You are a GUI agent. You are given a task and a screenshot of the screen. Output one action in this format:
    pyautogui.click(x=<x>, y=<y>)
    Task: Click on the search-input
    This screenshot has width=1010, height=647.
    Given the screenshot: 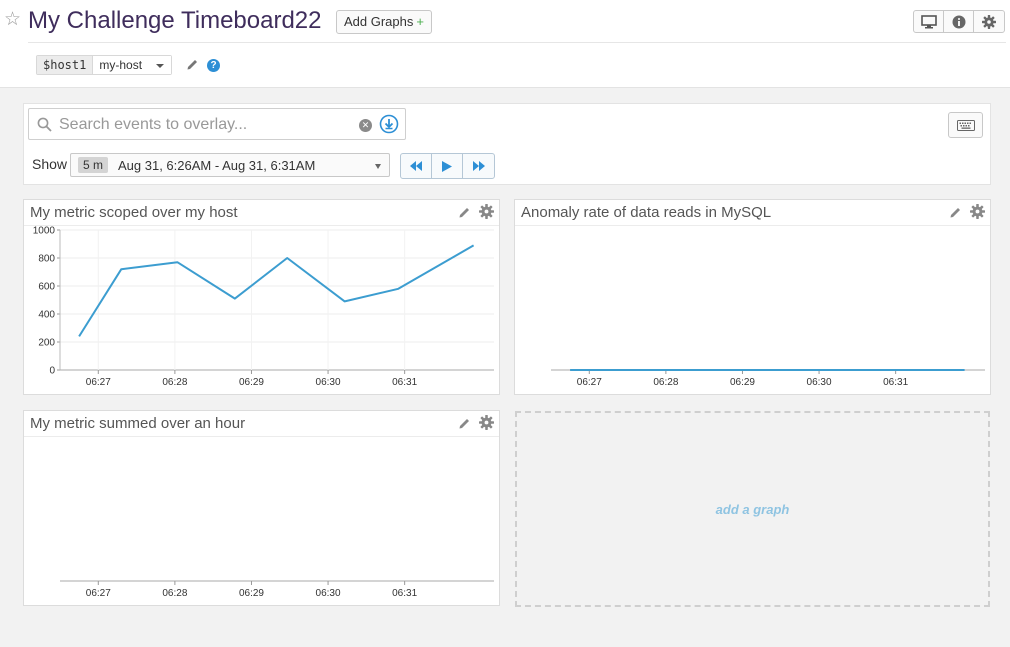 What is the action you would take?
    pyautogui.click(x=204, y=125)
    